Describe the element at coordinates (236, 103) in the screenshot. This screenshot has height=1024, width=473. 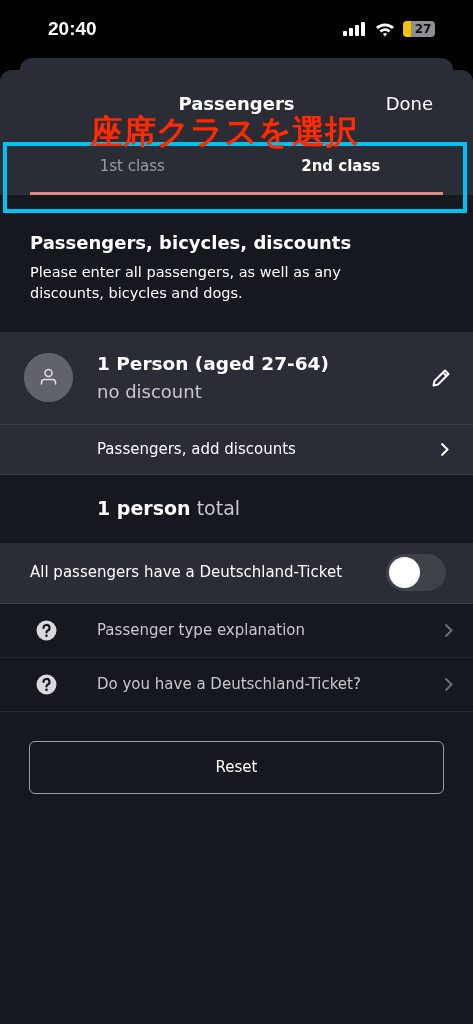
I see `sheet-title: Passengers` at that location.